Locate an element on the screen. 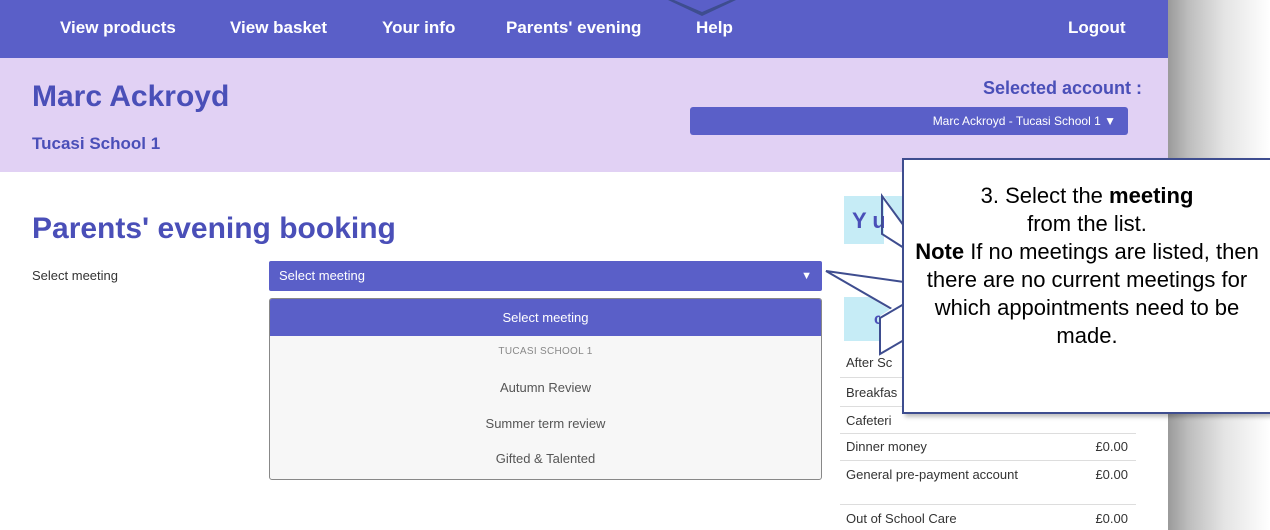 This screenshot has width=1270, height=530. page-title: Parents' evening booking is located at coordinates (214, 228).